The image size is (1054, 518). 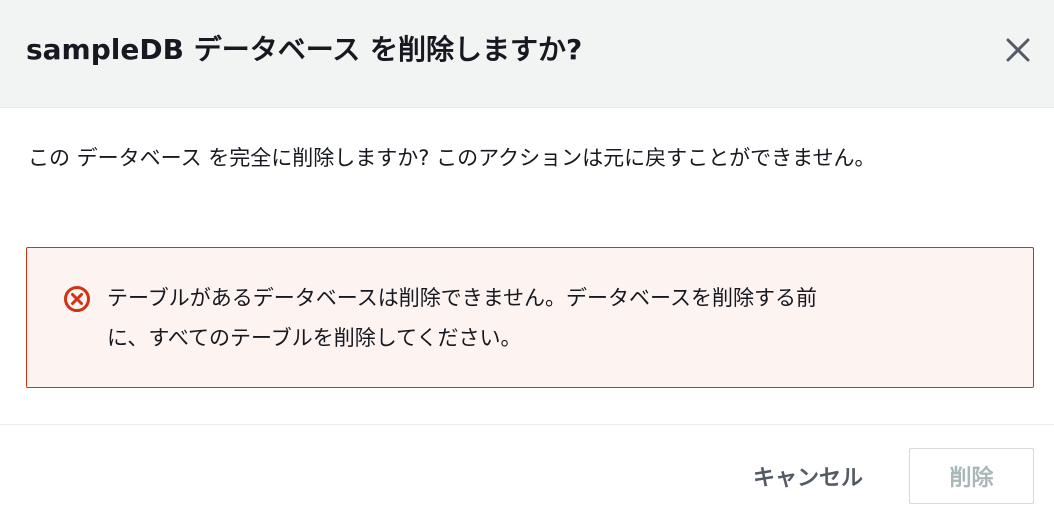 I want to click on delete-button: 削除, so click(x=971, y=476).